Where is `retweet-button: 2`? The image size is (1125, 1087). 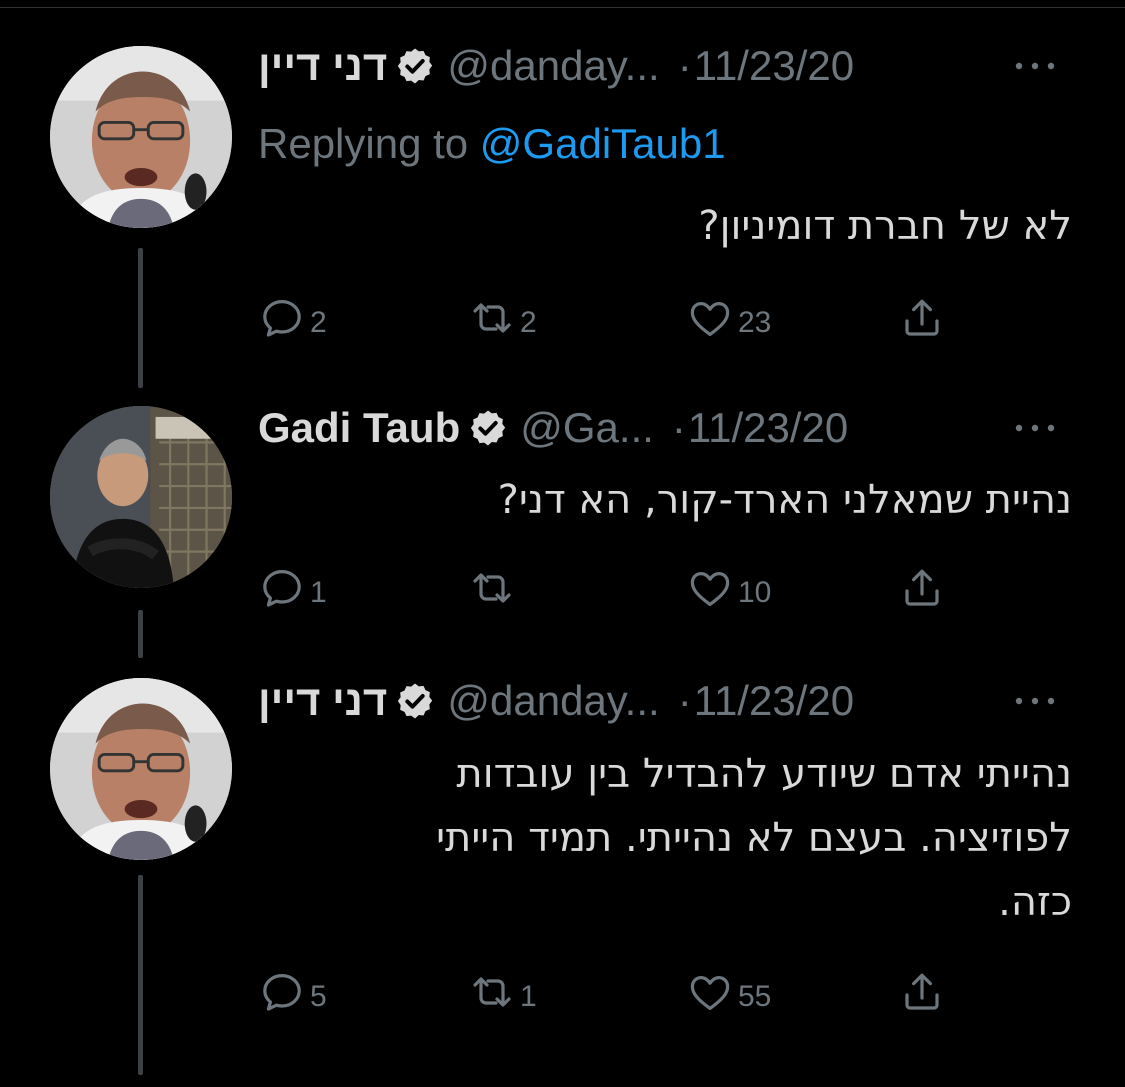 retweet-button: 2 is located at coordinates (502, 318).